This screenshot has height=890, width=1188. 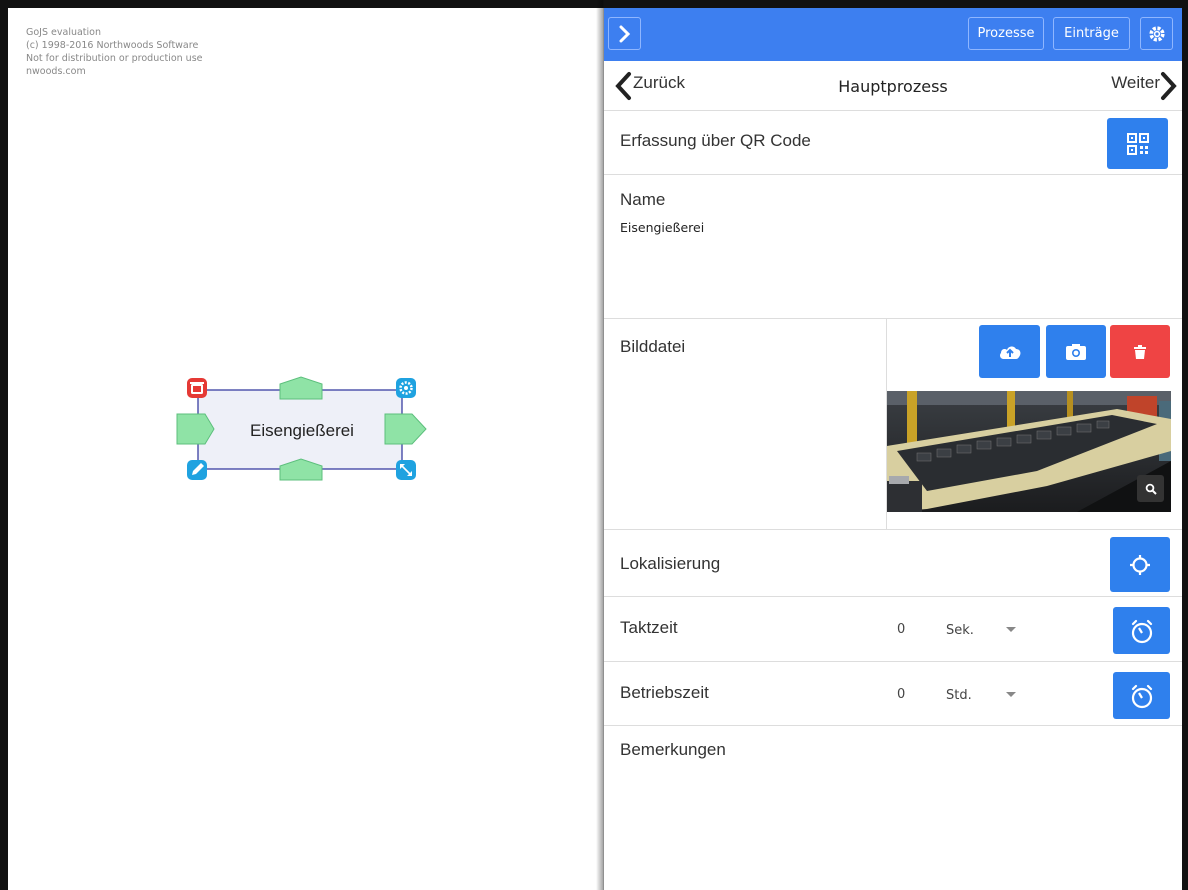 What do you see at coordinates (1091, 33) in the screenshot?
I see `eintraege-button: Einträge` at bounding box center [1091, 33].